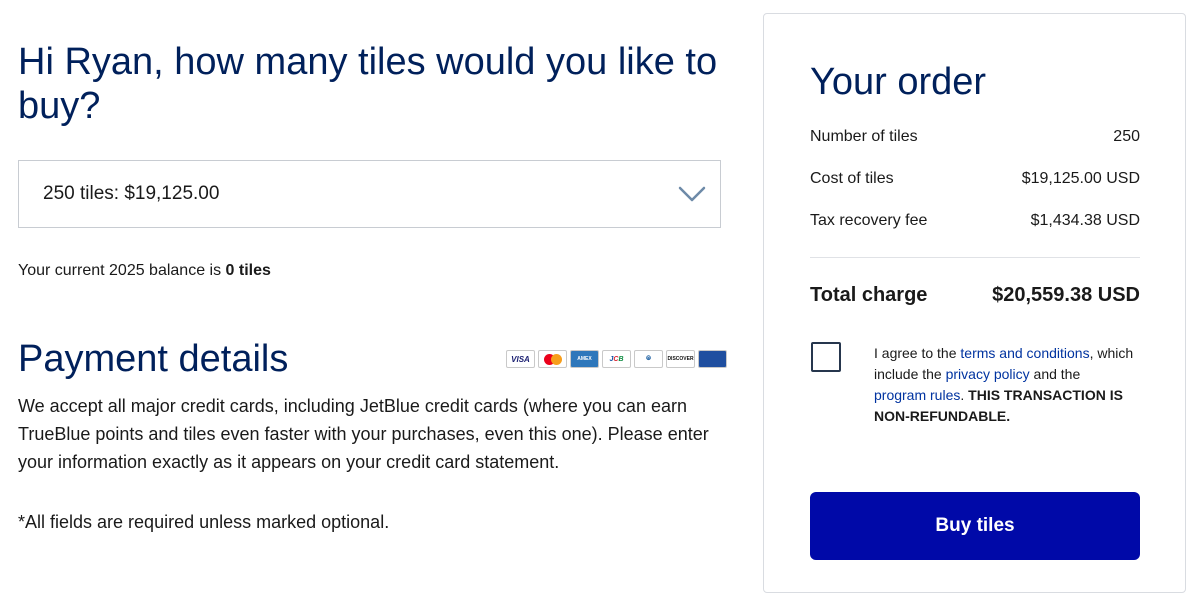 The width and height of the screenshot is (1200, 593). I want to click on mastercard-card-icon, so click(552, 359).